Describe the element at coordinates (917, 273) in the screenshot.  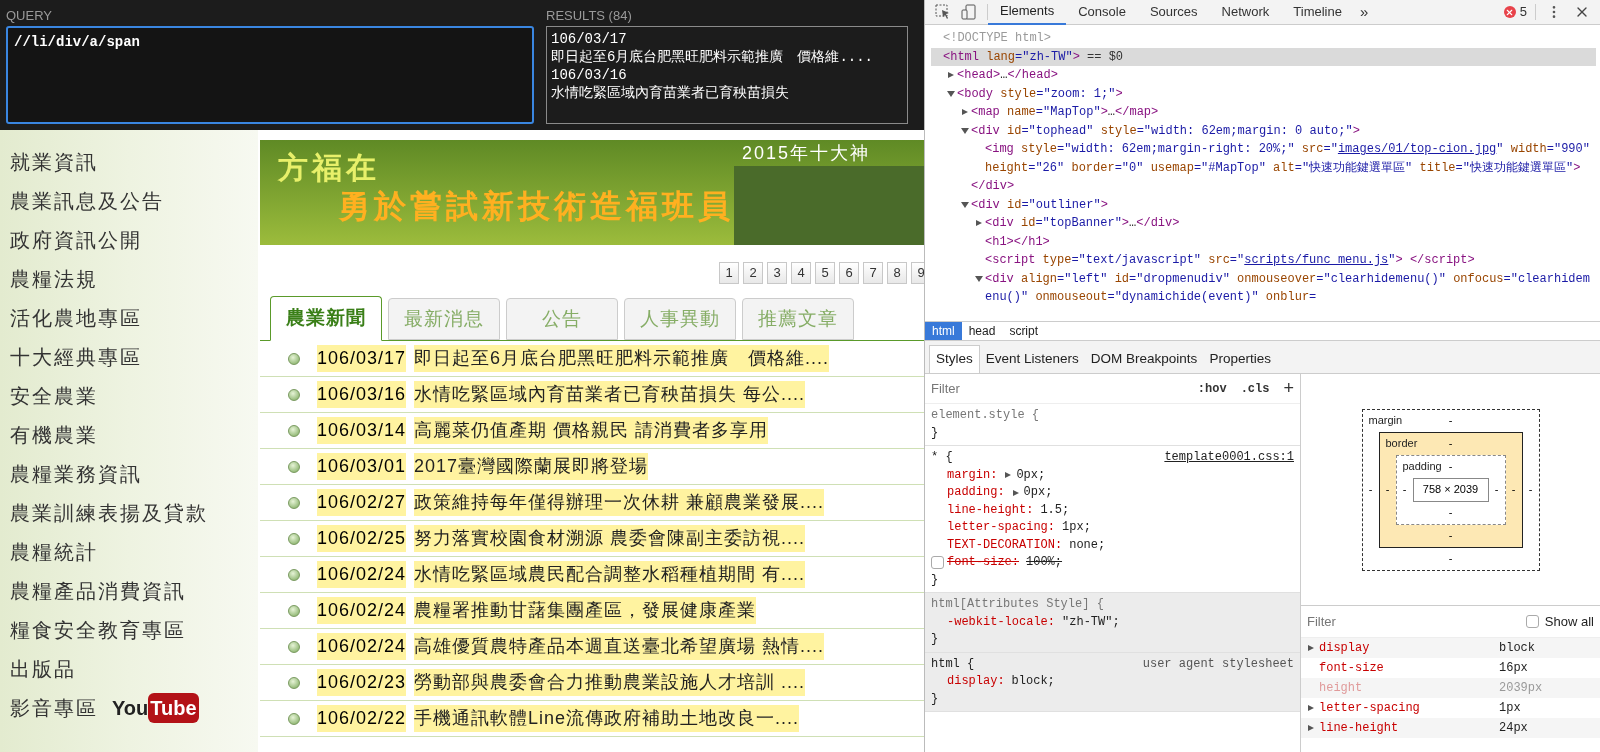
I see `page-button: 9` at that location.